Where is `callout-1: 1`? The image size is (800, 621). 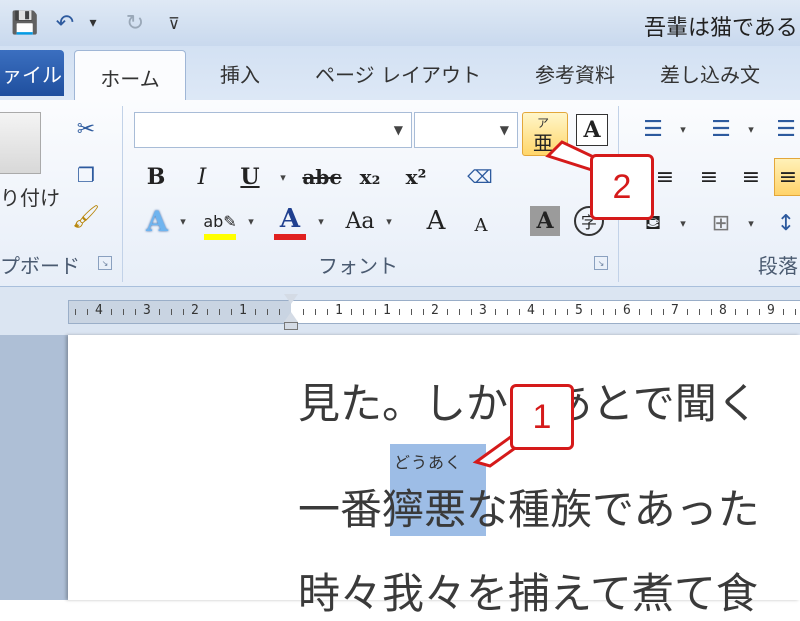
callout-1: 1 is located at coordinates (542, 417).